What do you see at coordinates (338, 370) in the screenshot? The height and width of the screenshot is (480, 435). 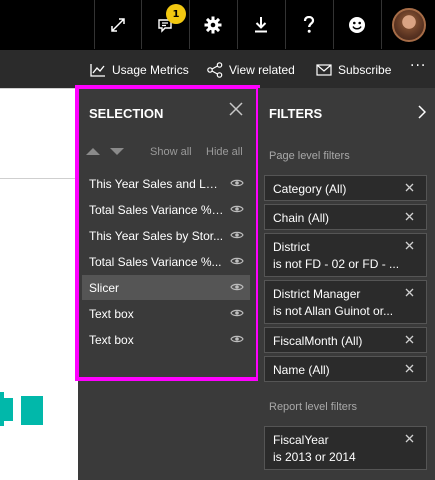 I see `filter-text: Name (All)` at bounding box center [338, 370].